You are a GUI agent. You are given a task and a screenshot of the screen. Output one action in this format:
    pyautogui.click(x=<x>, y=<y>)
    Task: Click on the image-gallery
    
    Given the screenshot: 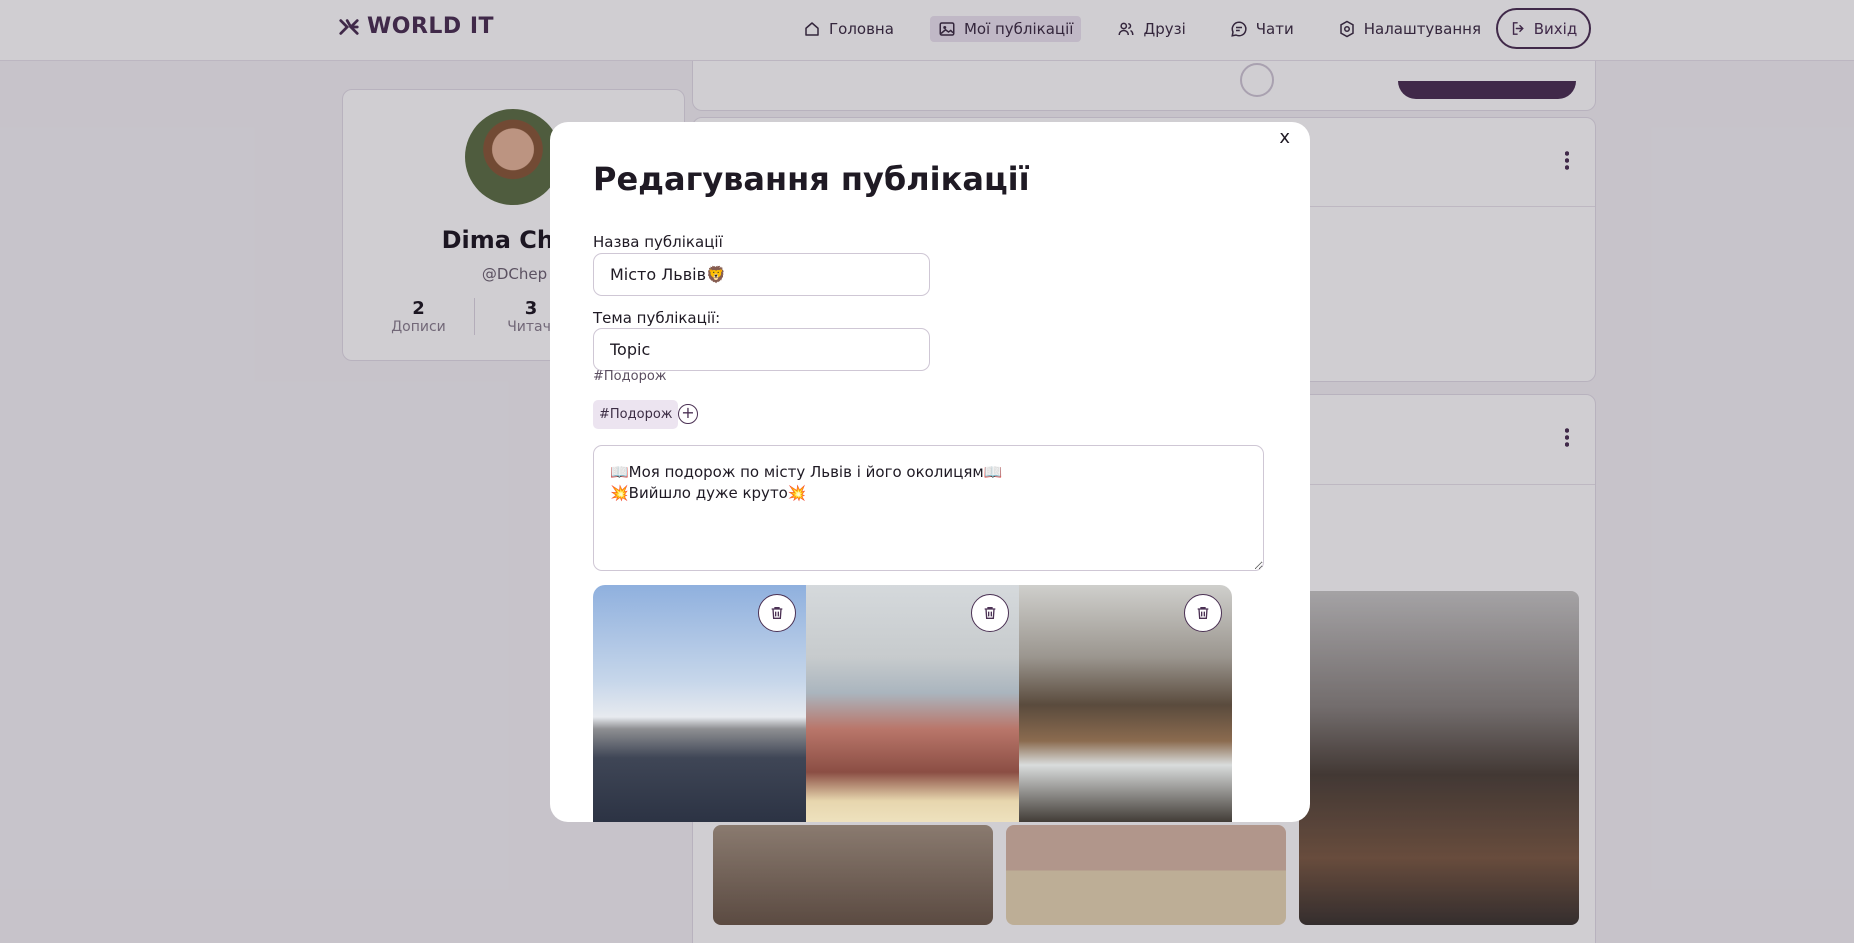 What is the action you would take?
    pyautogui.click(x=912, y=703)
    